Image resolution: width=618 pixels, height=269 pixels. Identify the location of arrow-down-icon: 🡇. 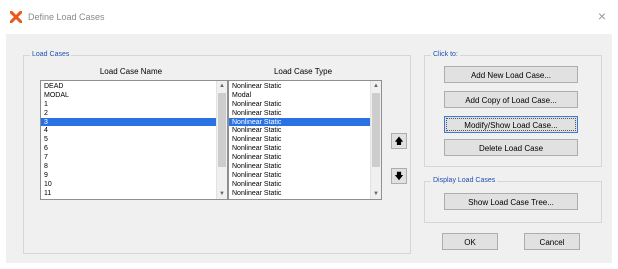
(399, 176).